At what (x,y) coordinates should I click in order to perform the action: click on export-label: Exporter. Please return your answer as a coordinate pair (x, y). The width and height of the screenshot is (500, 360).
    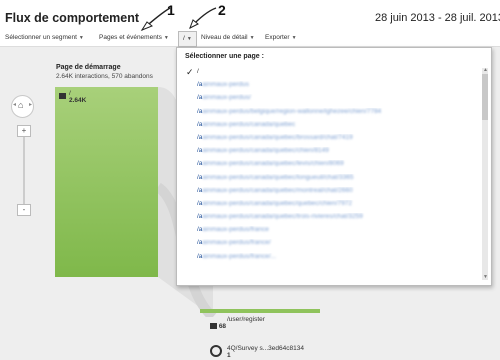
    Looking at the image, I should click on (277, 37).